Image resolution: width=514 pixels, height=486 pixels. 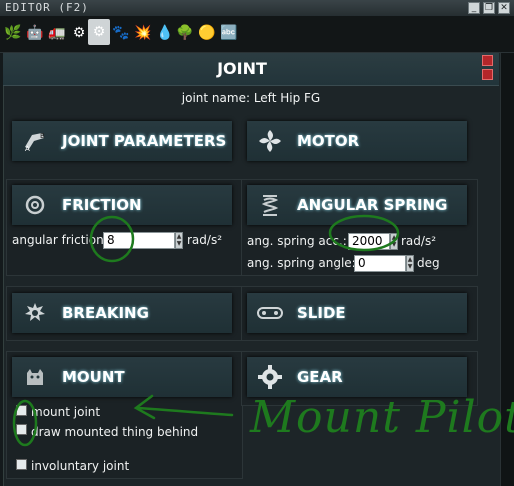 I want to click on joint-parameters-icon: BA, so click(x=35, y=141).